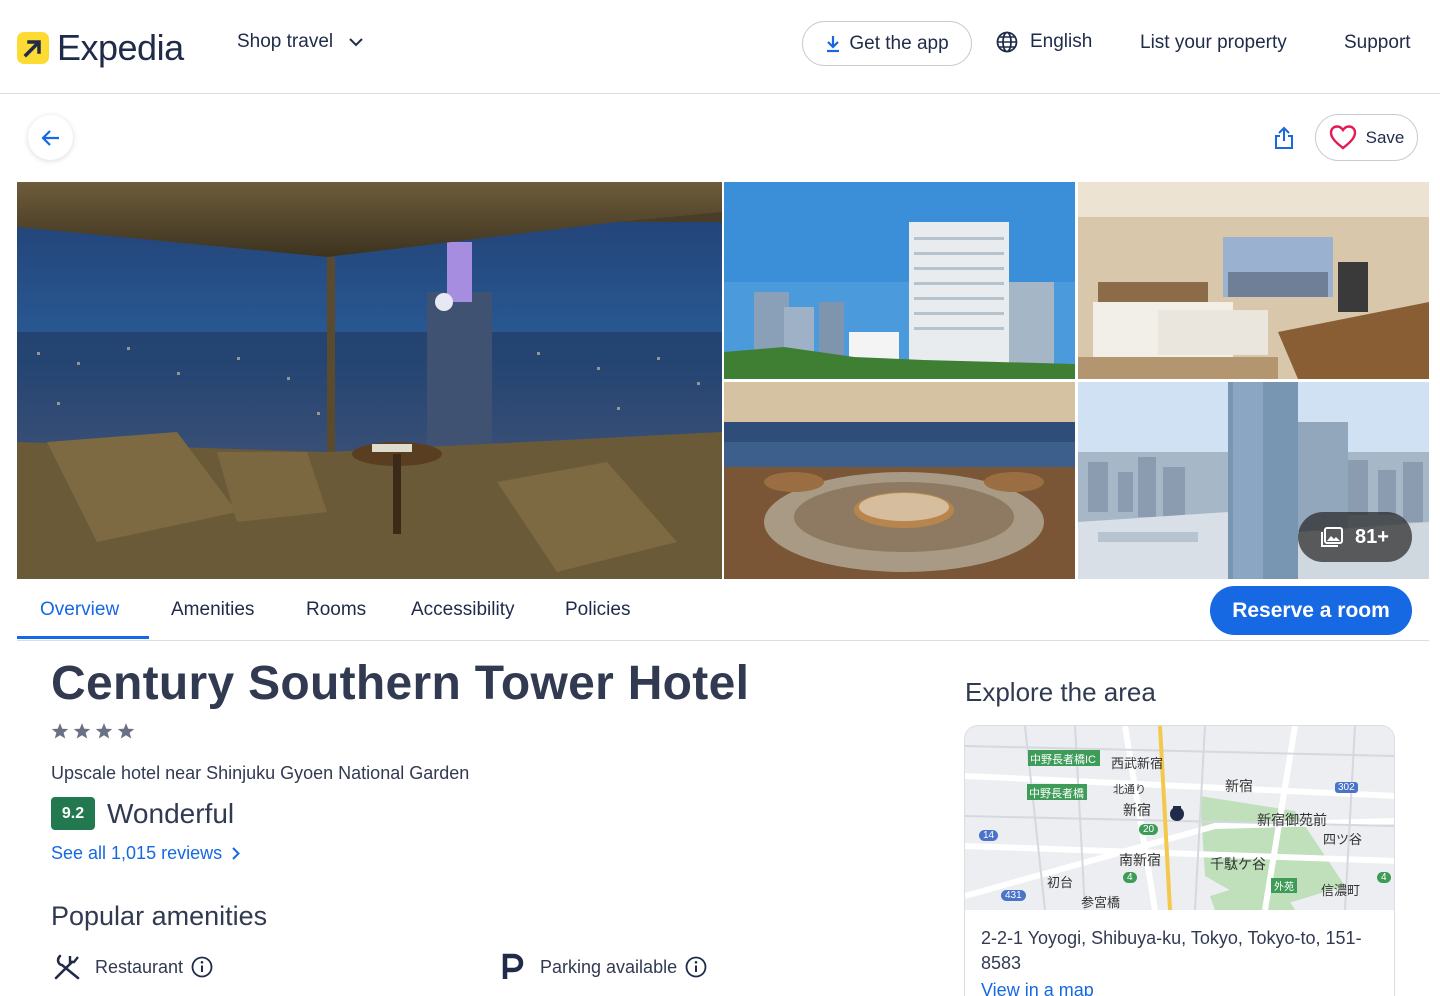 The image size is (1440, 996). I want to click on amenity-label: Restaurant, so click(139, 966).